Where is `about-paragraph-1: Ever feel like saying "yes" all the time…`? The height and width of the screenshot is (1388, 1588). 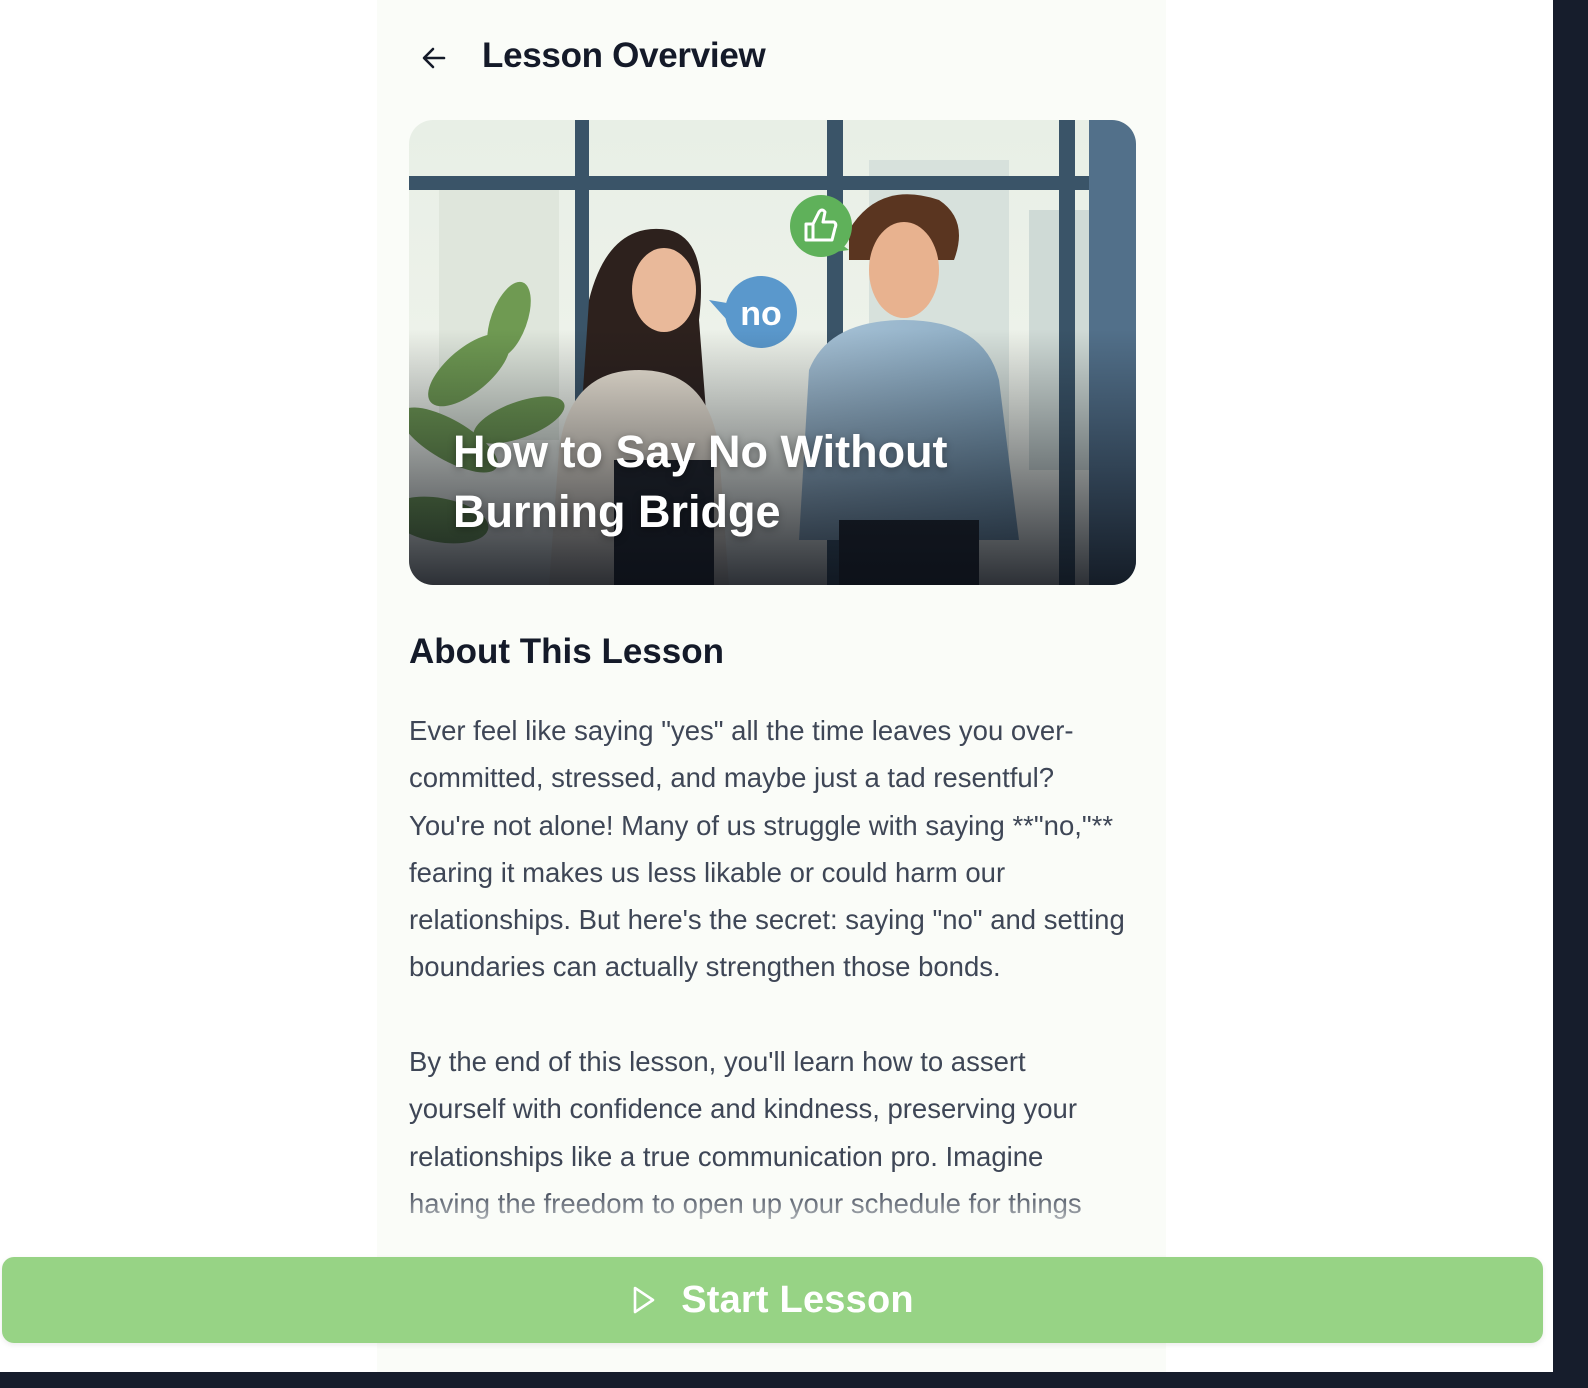 about-paragraph-1: Ever feel like saying "yes" all the time… is located at coordinates (767, 849).